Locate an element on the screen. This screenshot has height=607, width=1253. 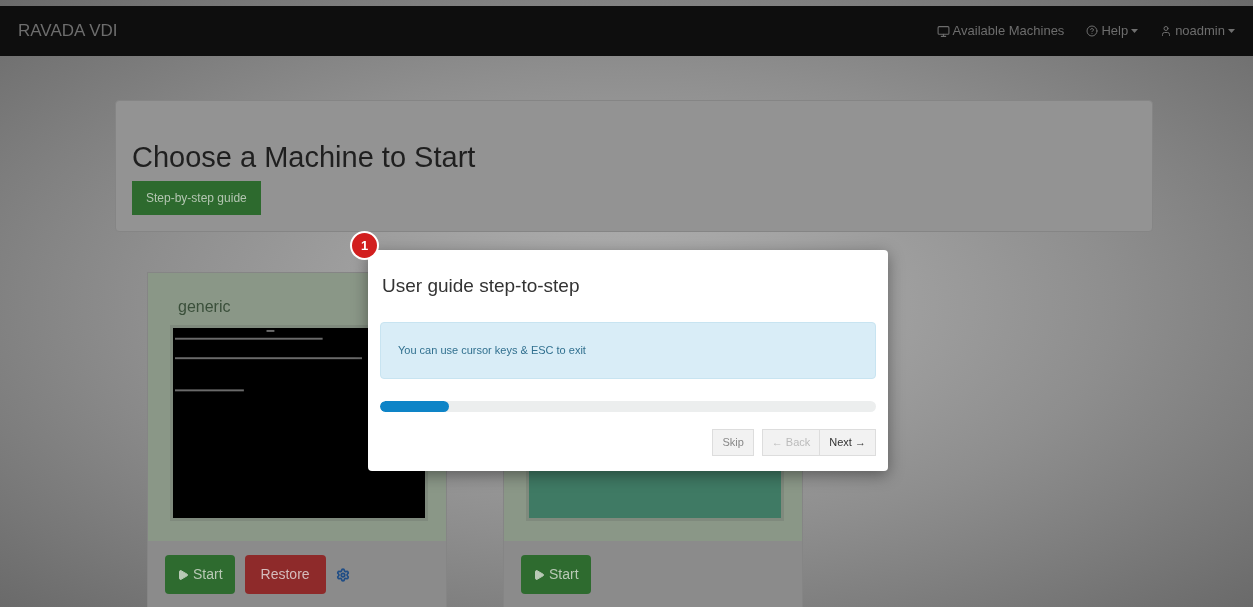
guide-button: Step-by-step guide is located at coordinates (196, 198).